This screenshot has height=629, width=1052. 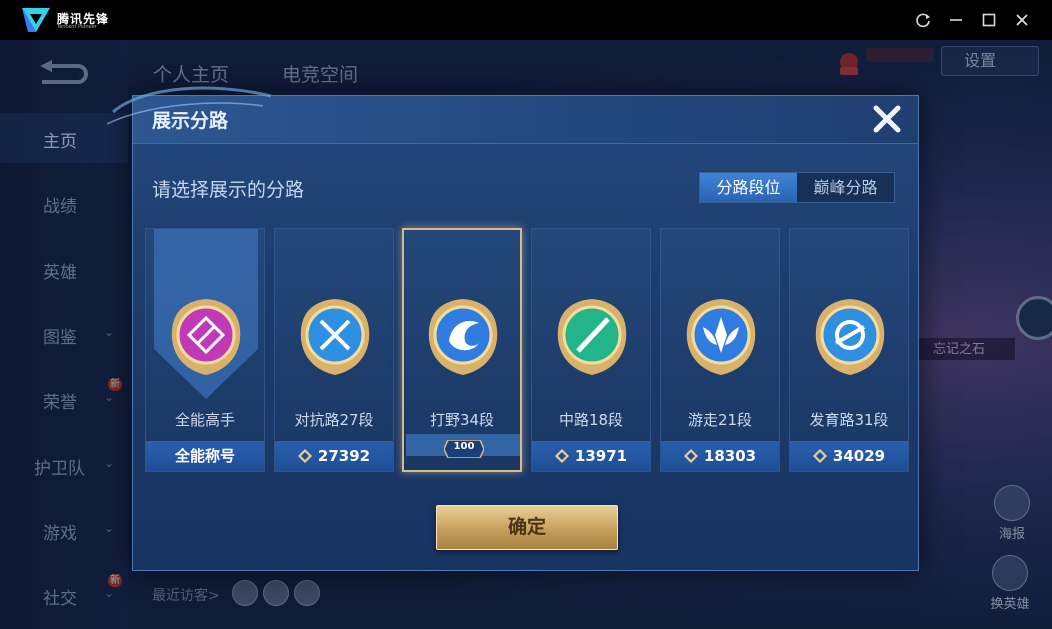 I want to click on level-value: 100, so click(x=464, y=446).